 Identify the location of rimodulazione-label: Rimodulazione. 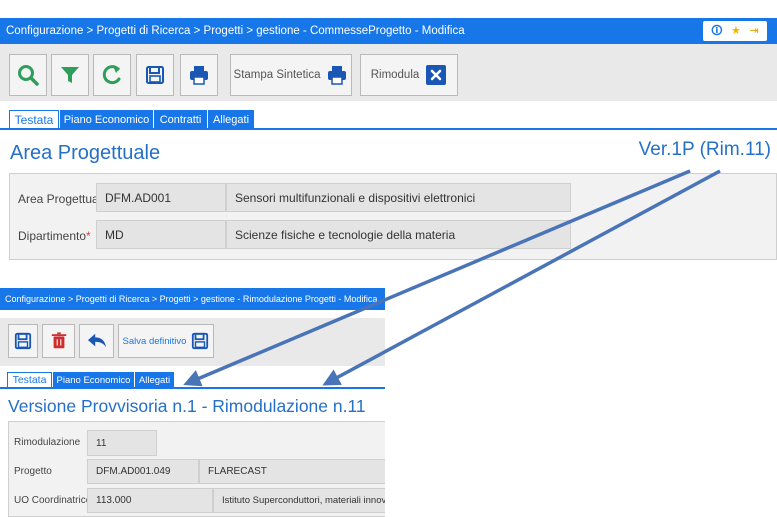
(47, 442).